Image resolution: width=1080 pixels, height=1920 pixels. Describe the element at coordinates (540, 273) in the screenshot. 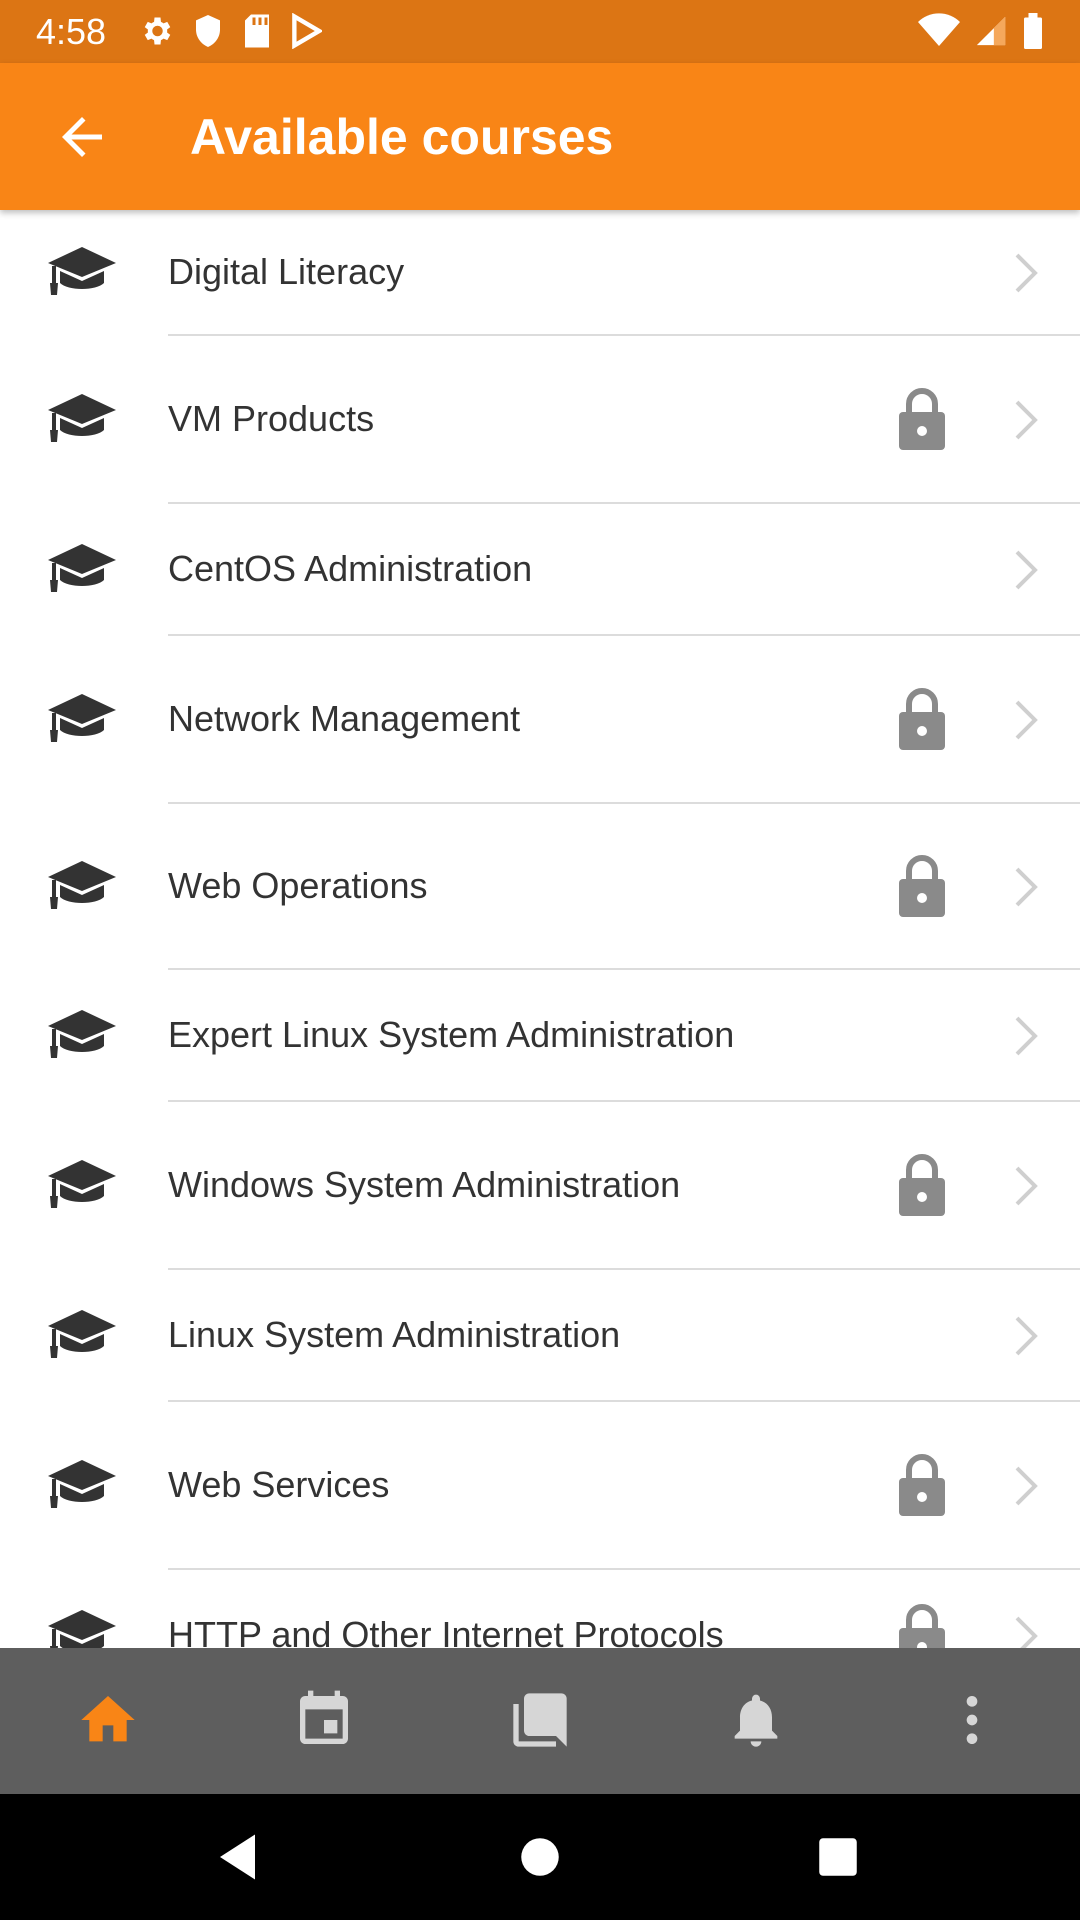

I see `course-row: Digital Literacy` at that location.